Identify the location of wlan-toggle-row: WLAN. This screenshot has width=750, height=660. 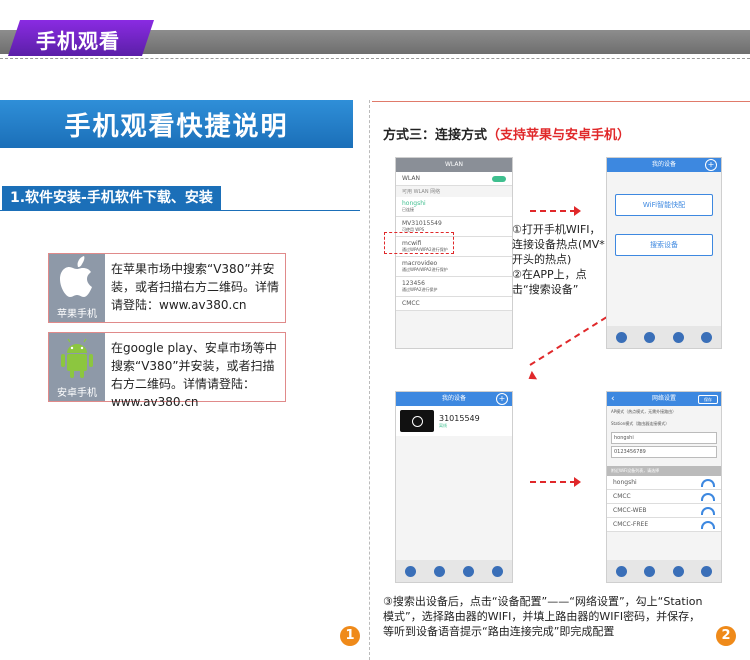
(454, 179).